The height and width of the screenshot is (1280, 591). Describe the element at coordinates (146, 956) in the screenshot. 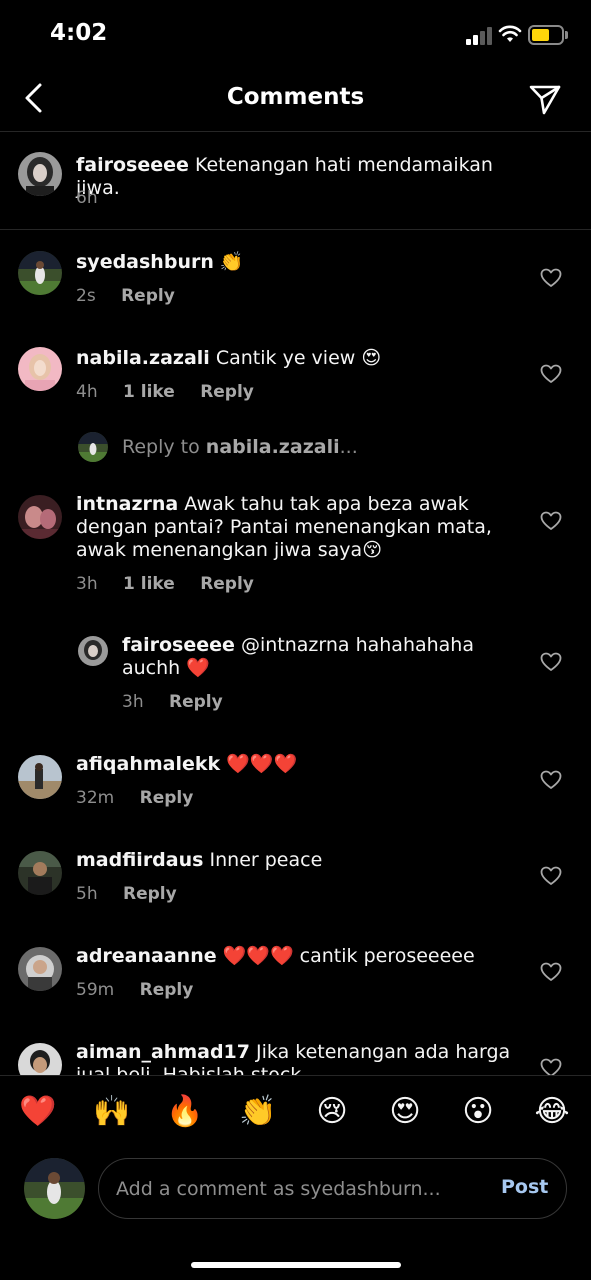

I see `comment-username: adreanaanne` at that location.